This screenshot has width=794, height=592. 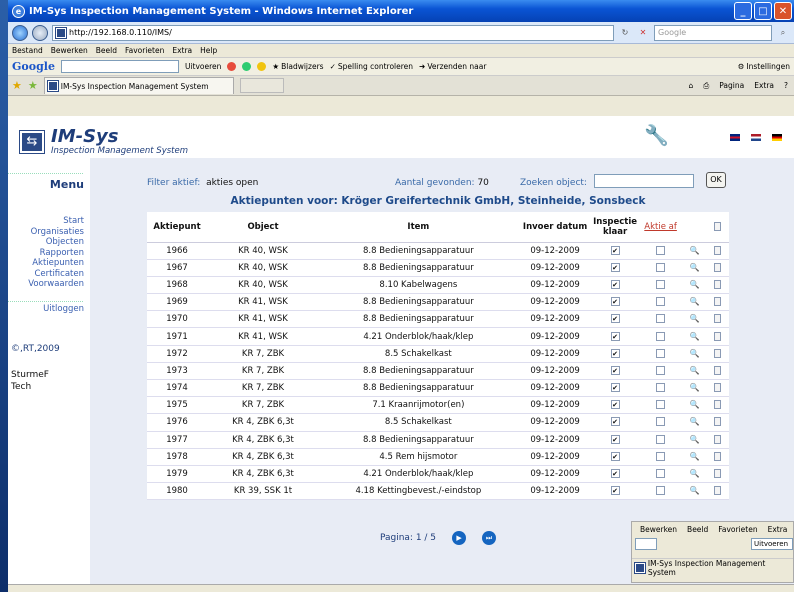 I want to click on col-aktie-af: Aktie af, so click(x=660, y=227).